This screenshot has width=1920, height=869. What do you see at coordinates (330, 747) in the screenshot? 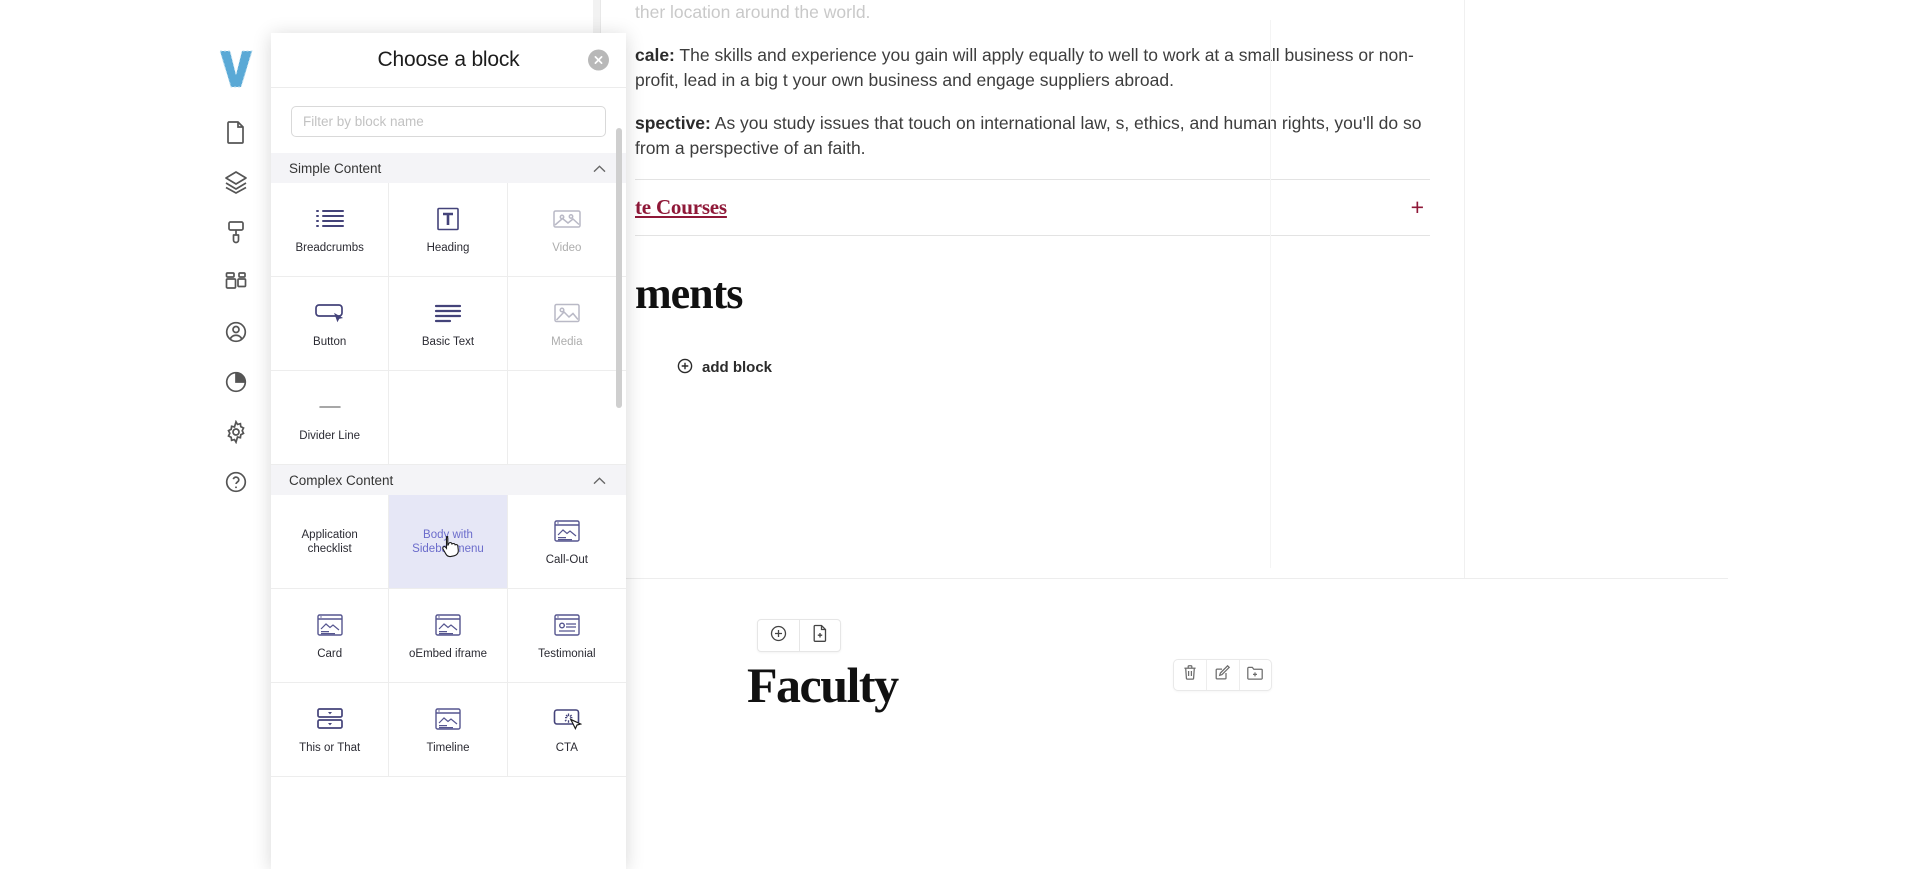
I see `block-label: This or That` at bounding box center [330, 747].